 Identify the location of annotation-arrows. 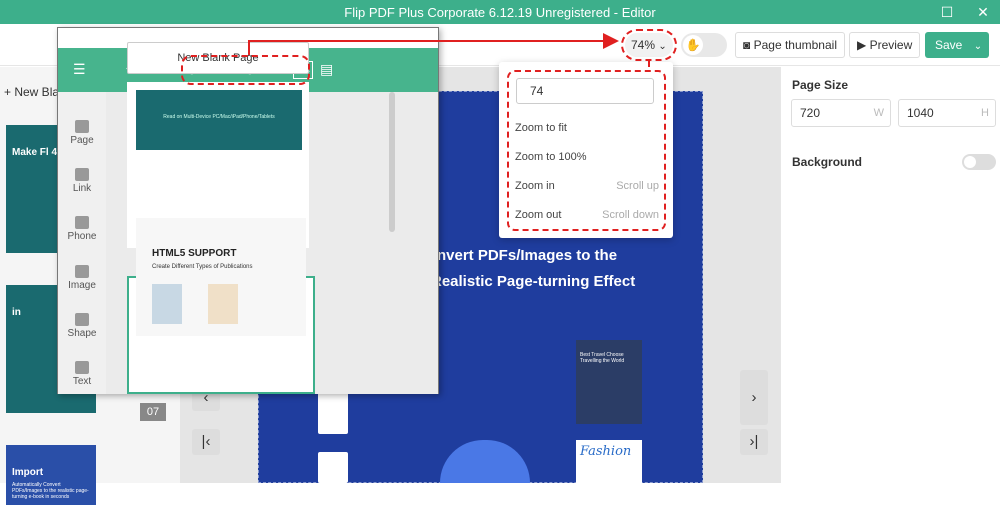
(449, 50).